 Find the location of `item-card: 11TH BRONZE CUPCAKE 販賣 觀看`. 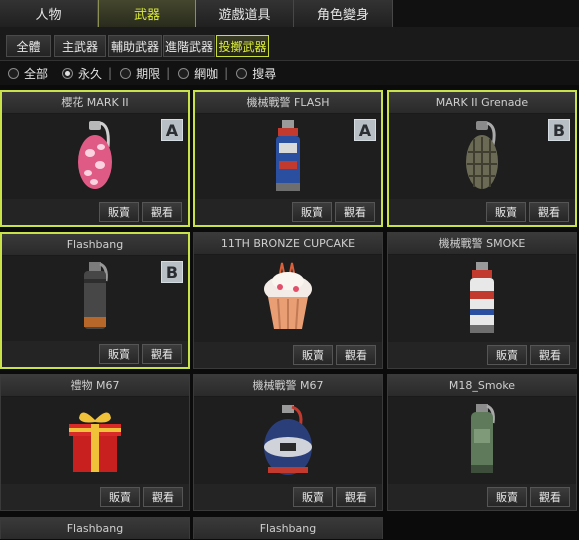

item-card: 11TH BRONZE CUPCAKE 販賣 觀看 is located at coordinates (288, 300).